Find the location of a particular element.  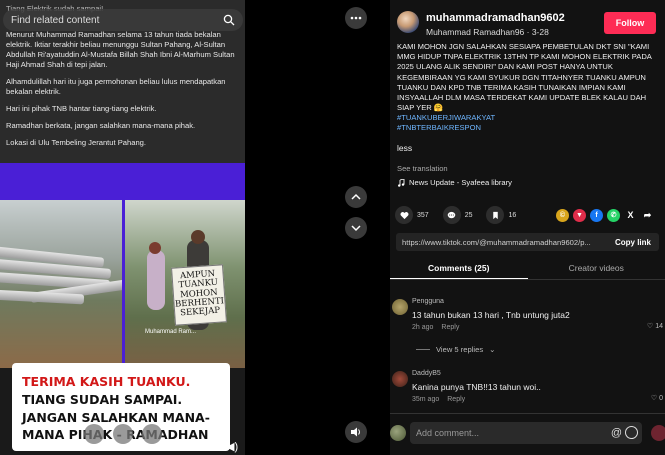

comment-count: 25 is located at coordinates (468, 215).